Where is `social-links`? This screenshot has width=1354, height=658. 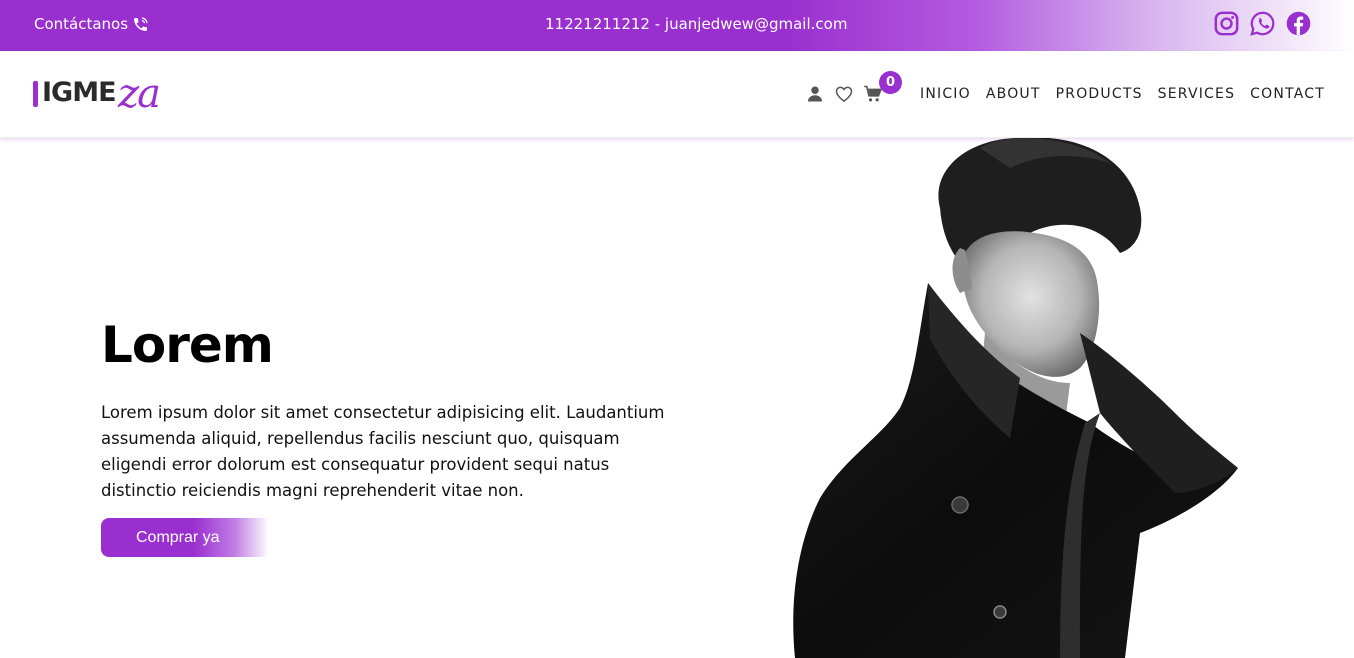
social-links is located at coordinates (1262, 23).